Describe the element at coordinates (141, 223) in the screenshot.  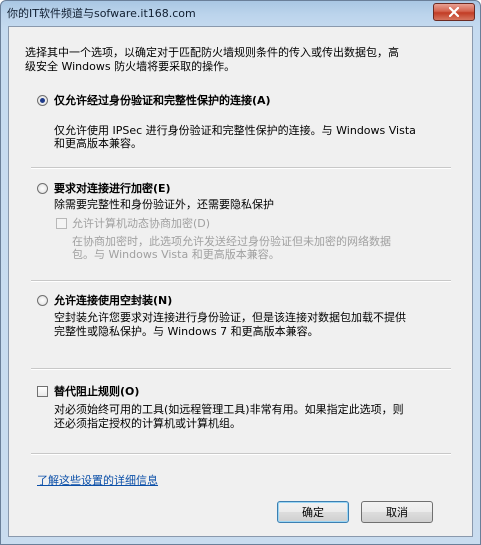
I see `dynamic-negotiate-label: 允许计算机动态协商加密(D)` at that location.